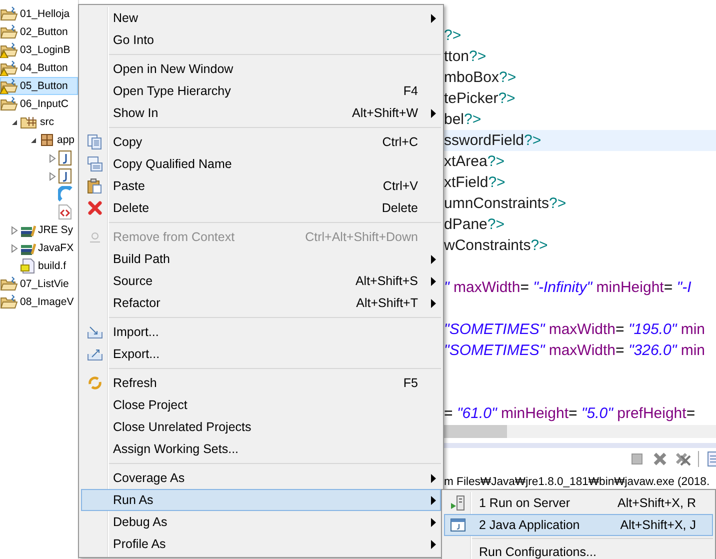  Describe the element at coordinates (28, 266) in the screenshot. I see `build-file-icon` at that location.